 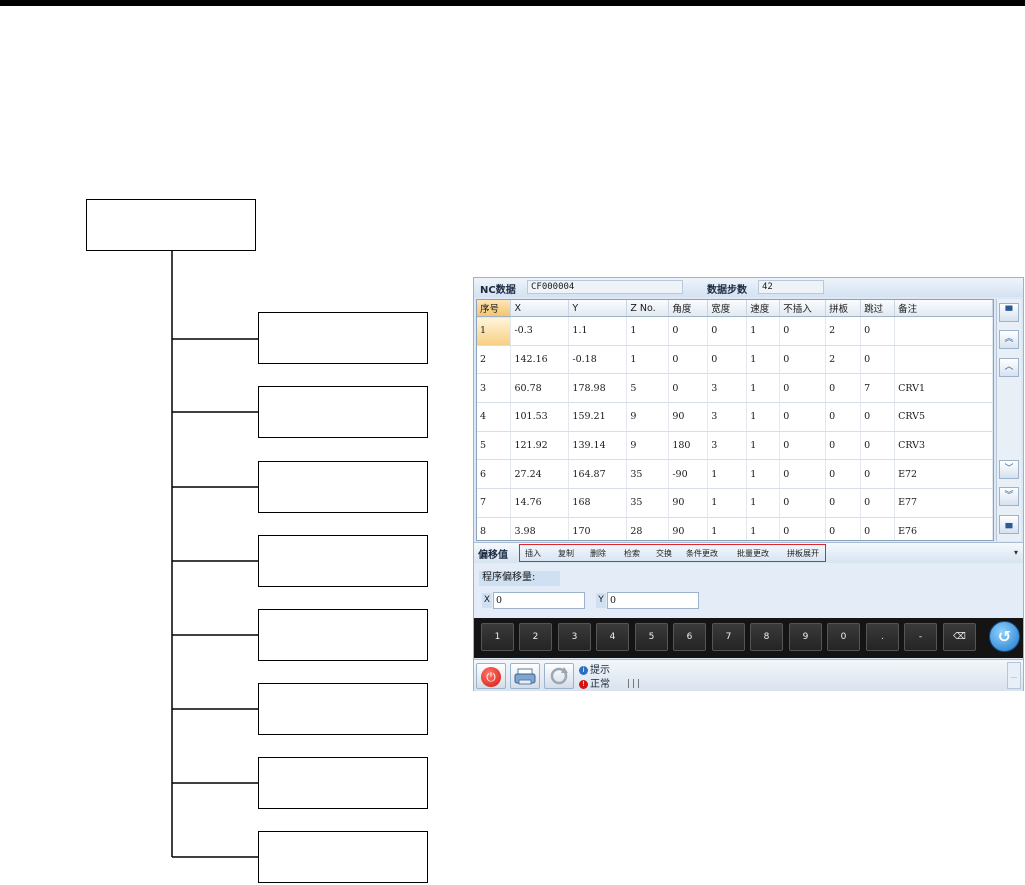 What do you see at coordinates (943, 503) in the screenshot?
I see `table-cell: E77` at bounding box center [943, 503].